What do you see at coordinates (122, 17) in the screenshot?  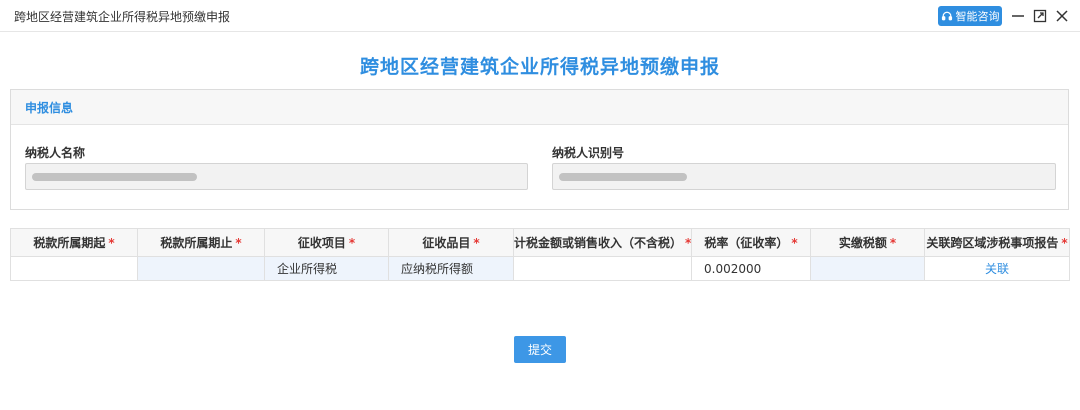 I see `window-title: 跨地区经营建筑企业所得税异地预缴申报` at bounding box center [122, 17].